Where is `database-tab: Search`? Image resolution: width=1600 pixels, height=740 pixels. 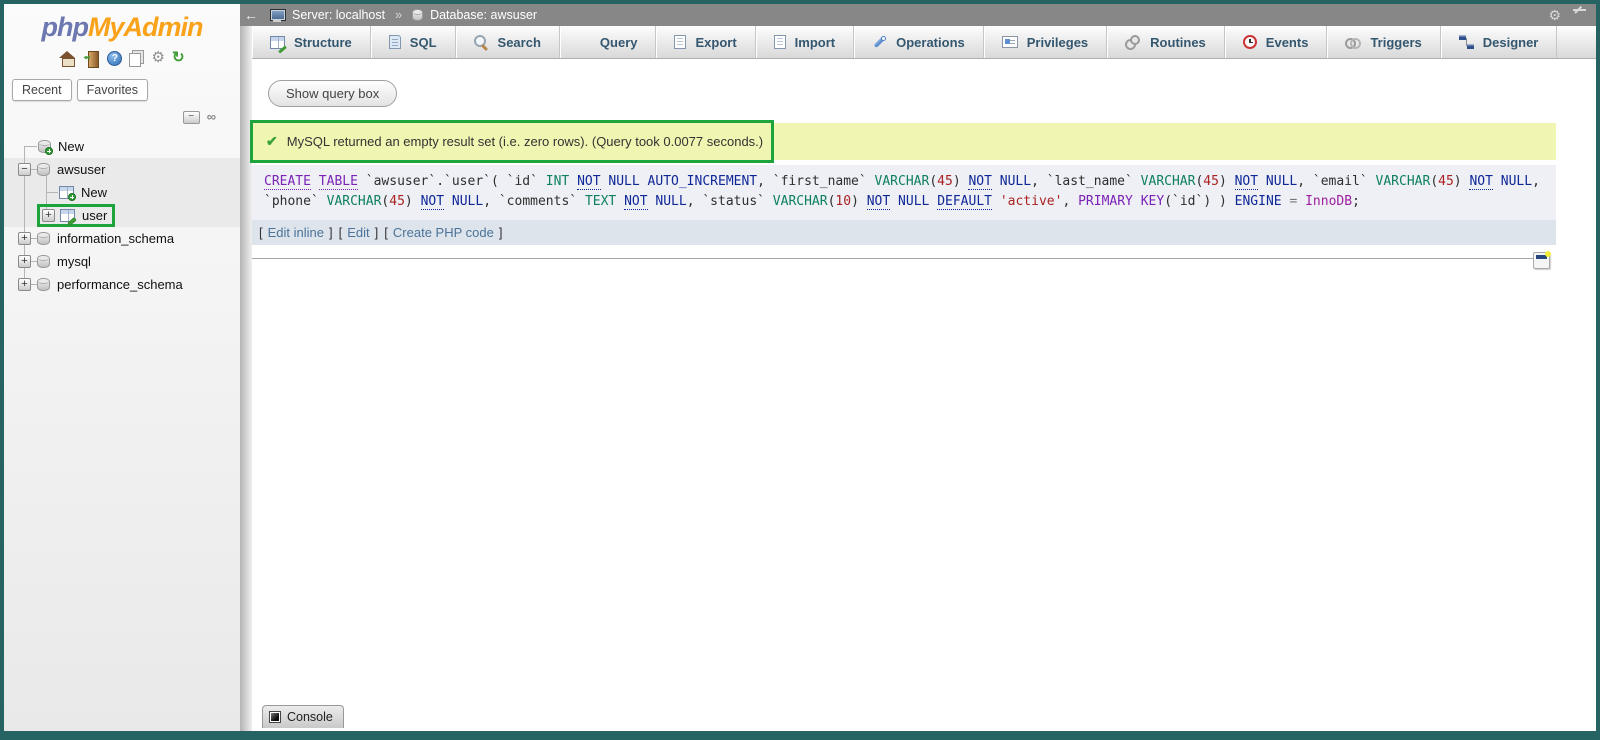 database-tab: Search is located at coordinates (508, 42).